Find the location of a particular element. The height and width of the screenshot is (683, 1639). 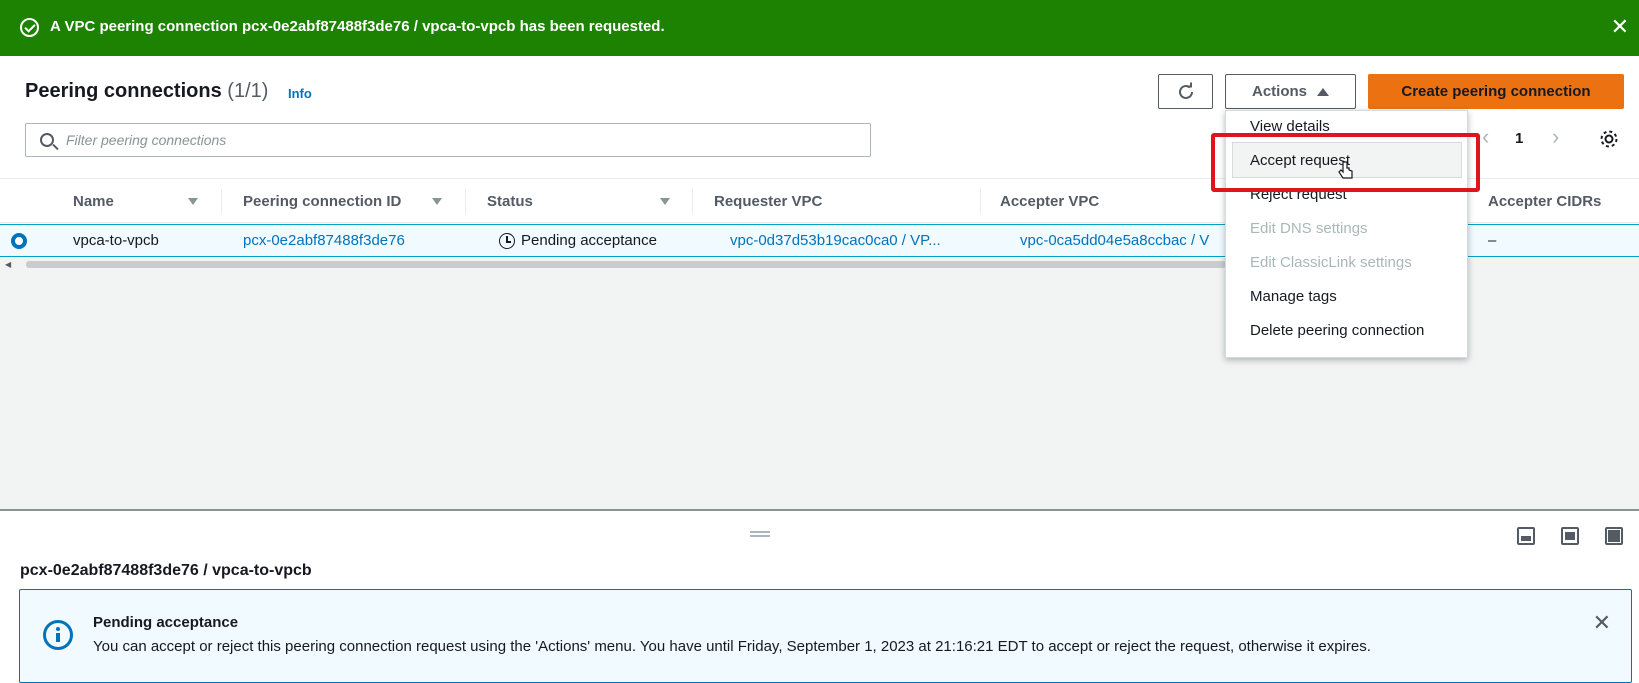

actions-button: Actions is located at coordinates (1290, 91).